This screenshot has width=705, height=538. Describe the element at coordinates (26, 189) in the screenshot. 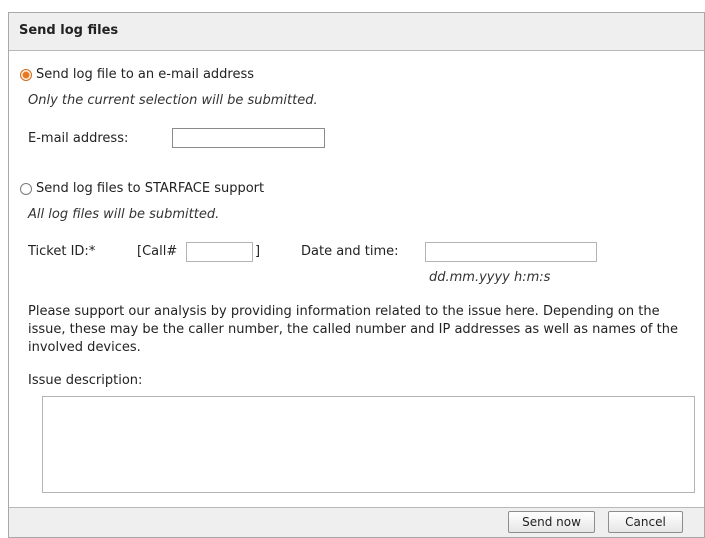

I see `support-option-radio` at that location.